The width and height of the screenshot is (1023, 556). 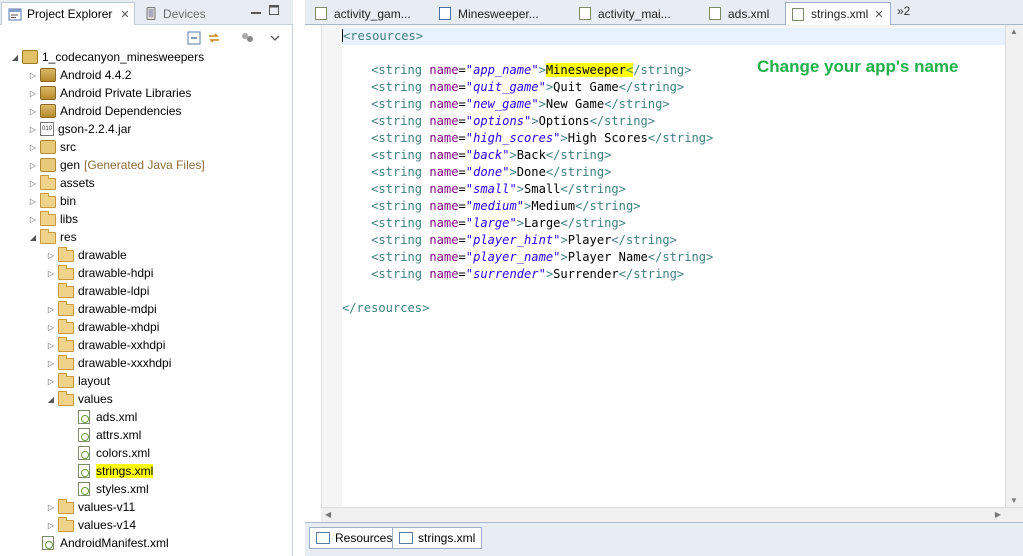 What do you see at coordinates (672, 514) in the screenshot?
I see `horizontal-scrollbar: ◀ ▶` at bounding box center [672, 514].